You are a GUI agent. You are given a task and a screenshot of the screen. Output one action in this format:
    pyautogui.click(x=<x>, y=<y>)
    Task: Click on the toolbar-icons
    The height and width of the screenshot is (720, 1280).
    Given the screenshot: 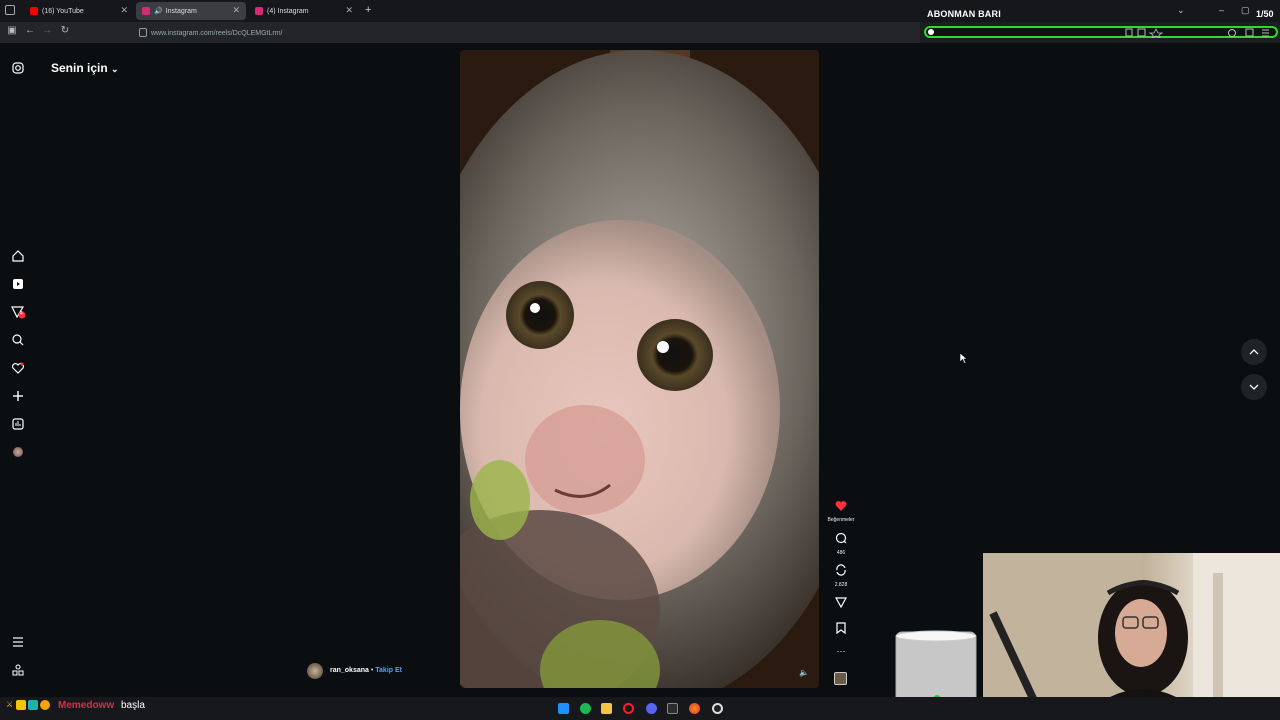 What is the action you would take?
    pyautogui.click(x=1197, y=33)
    